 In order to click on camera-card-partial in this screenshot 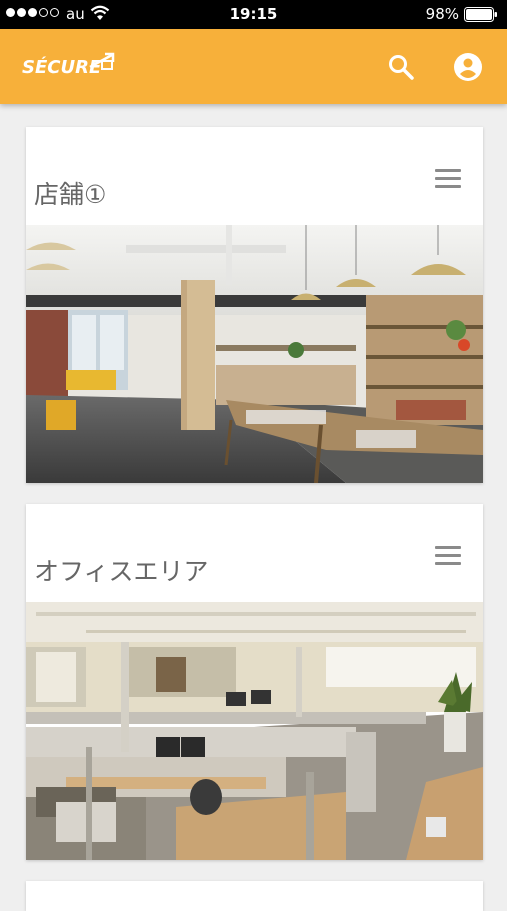, I will do `click(254, 896)`.